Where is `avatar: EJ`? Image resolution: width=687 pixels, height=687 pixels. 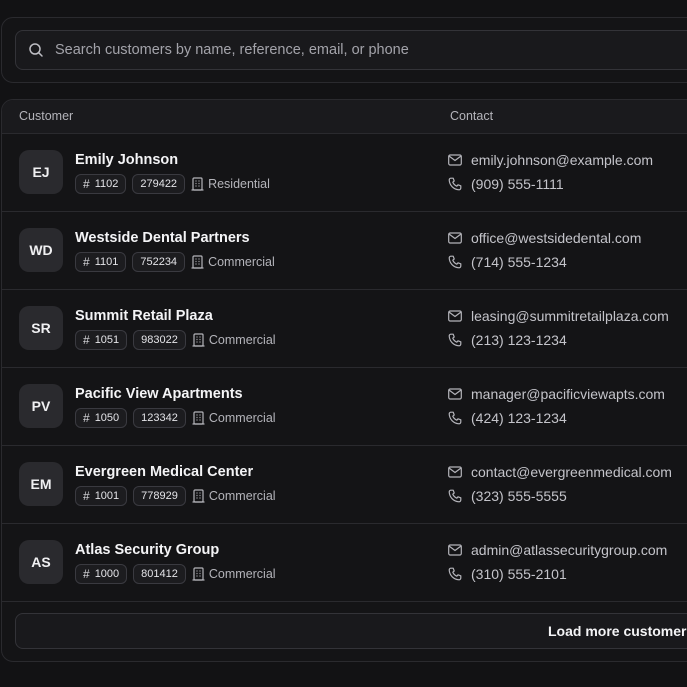 avatar: EJ is located at coordinates (41, 172).